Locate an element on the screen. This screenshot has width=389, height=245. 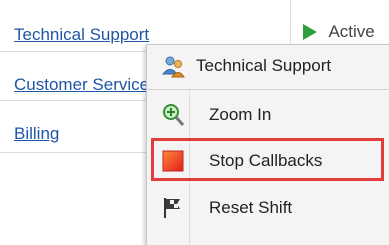
flag-icon is located at coordinates (173, 210).